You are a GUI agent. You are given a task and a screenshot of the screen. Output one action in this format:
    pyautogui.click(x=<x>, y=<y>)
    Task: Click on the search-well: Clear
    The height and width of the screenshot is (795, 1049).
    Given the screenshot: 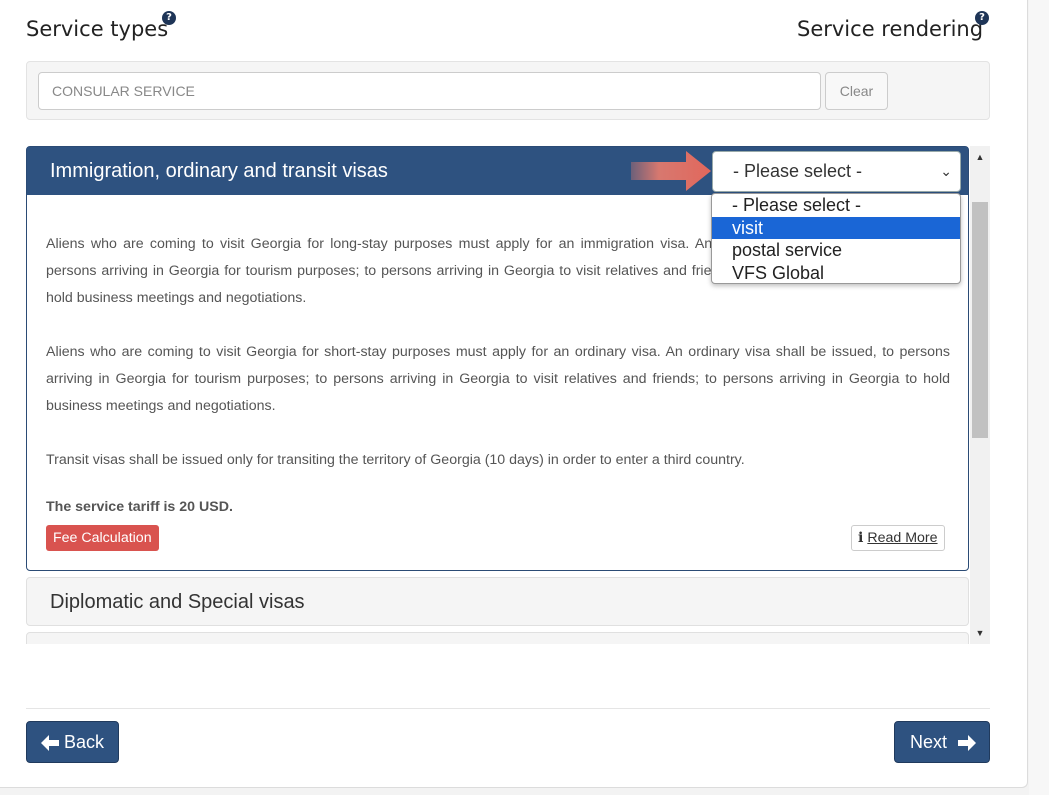 What is the action you would take?
    pyautogui.click(x=508, y=90)
    